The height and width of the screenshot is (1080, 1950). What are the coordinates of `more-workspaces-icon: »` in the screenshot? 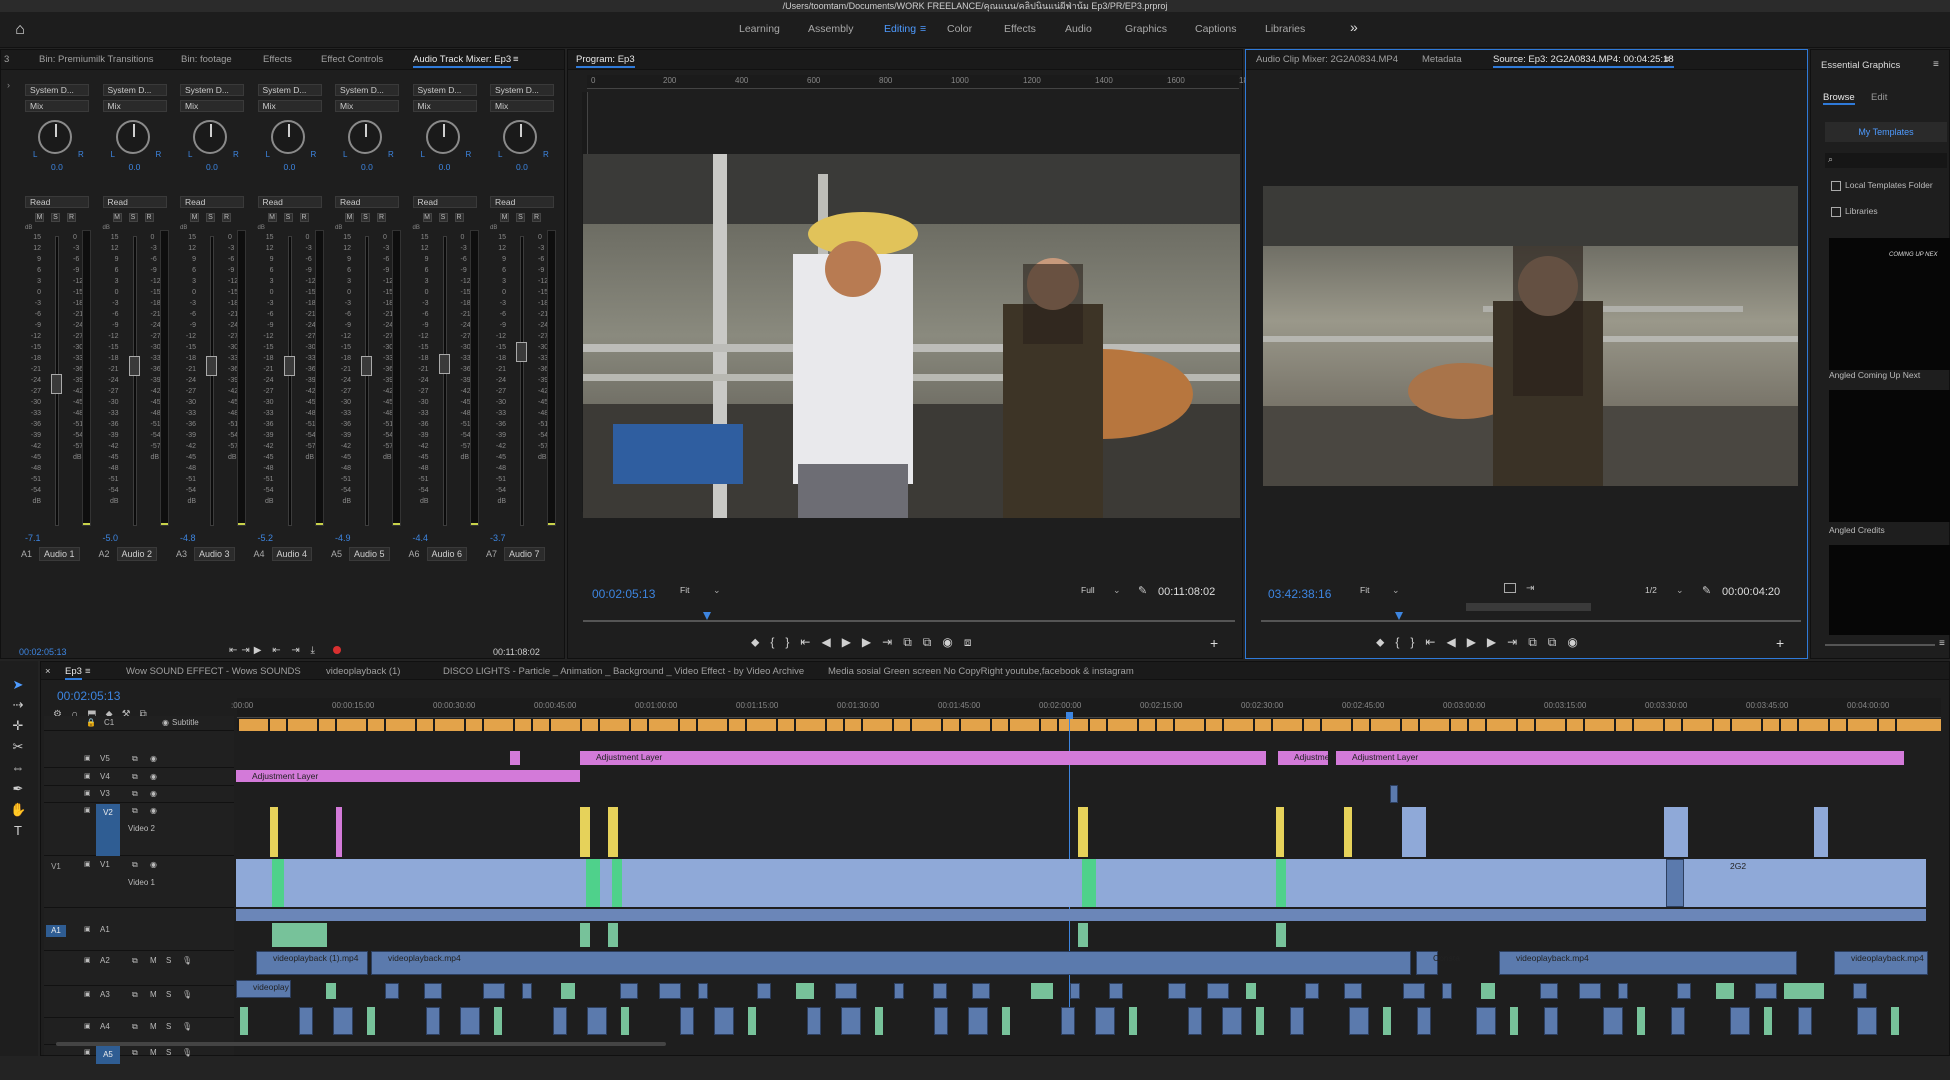 It's located at (1354, 27).